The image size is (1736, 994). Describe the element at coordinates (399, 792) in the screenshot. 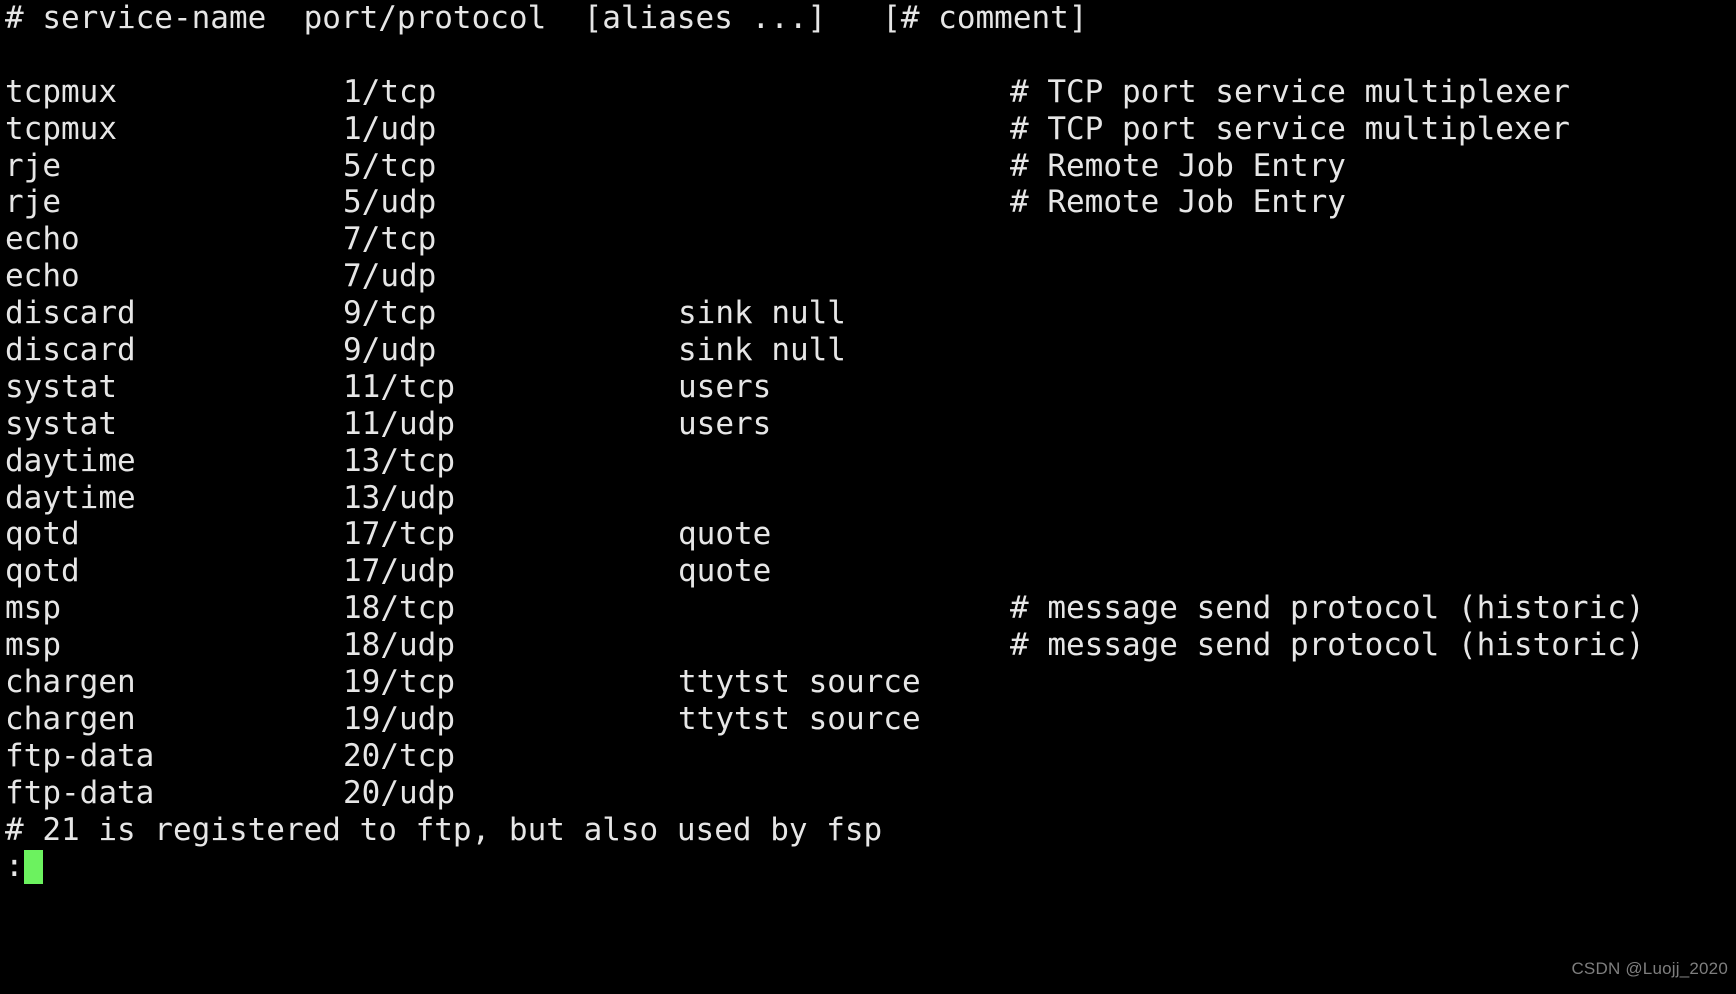

I see `port-protocol-cell: 20/udp` at that location.